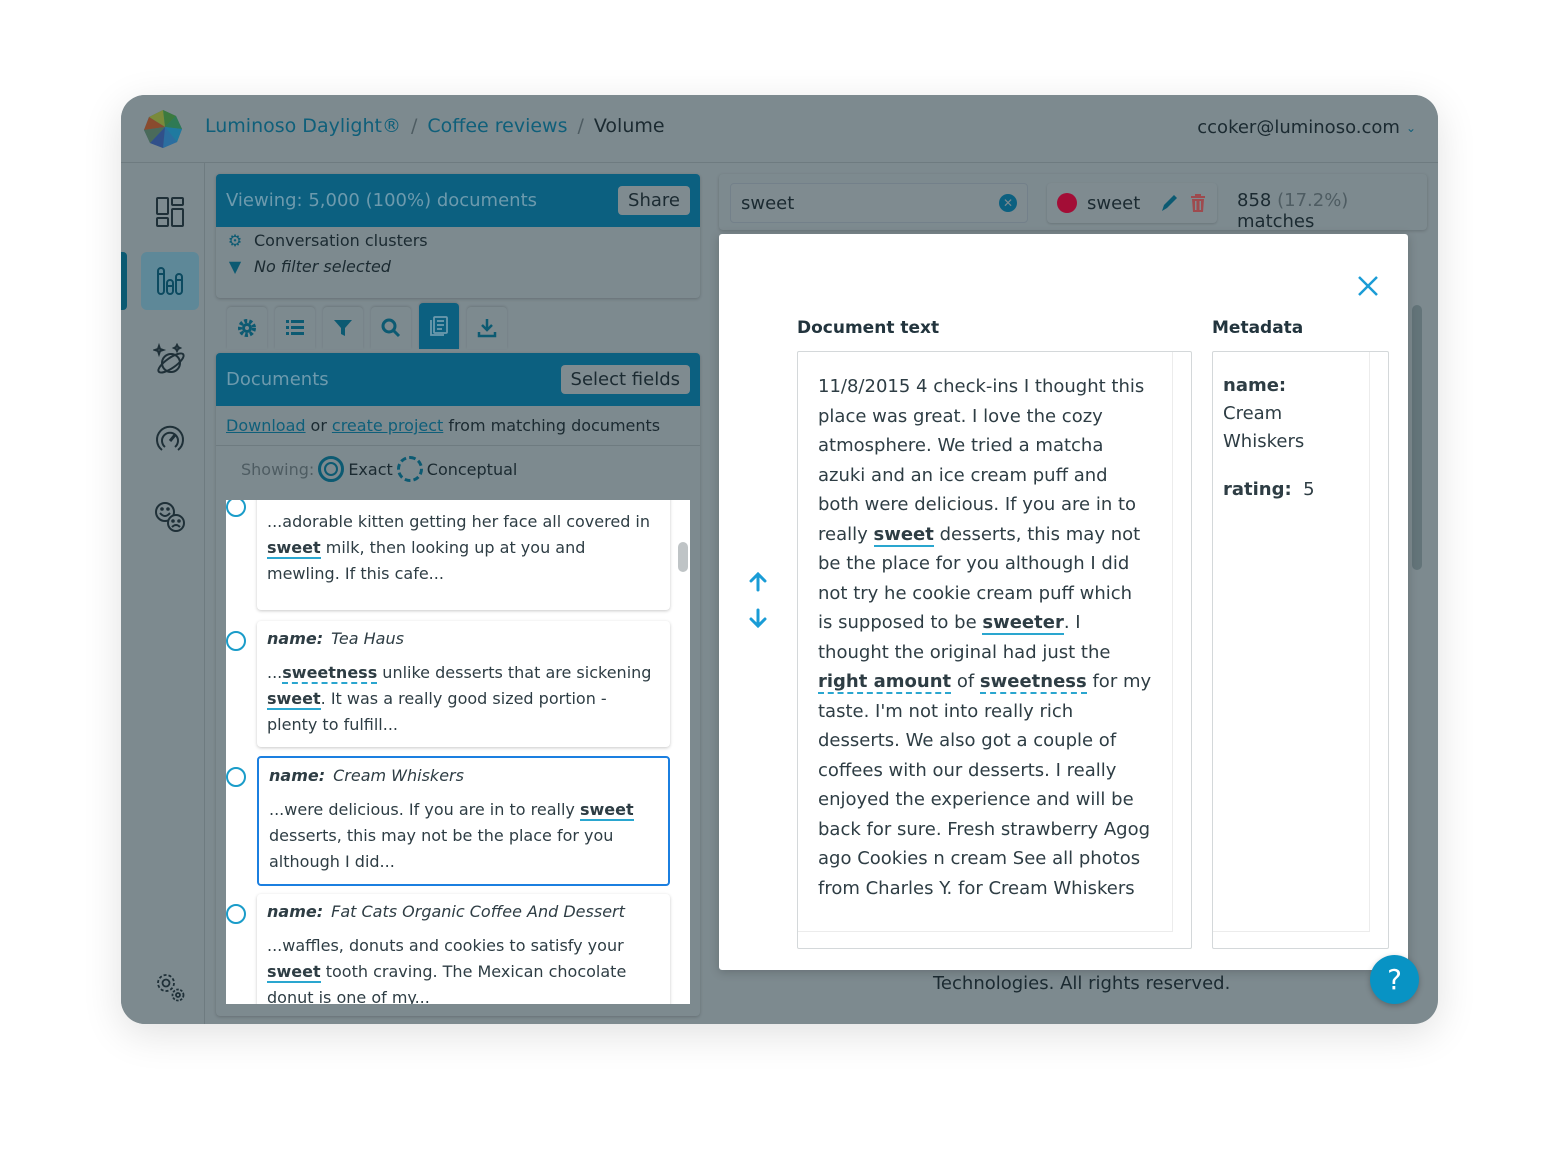 This screenshot has width=1558, height=1171. I want to click on help-button: ?, so click(1394, 979).